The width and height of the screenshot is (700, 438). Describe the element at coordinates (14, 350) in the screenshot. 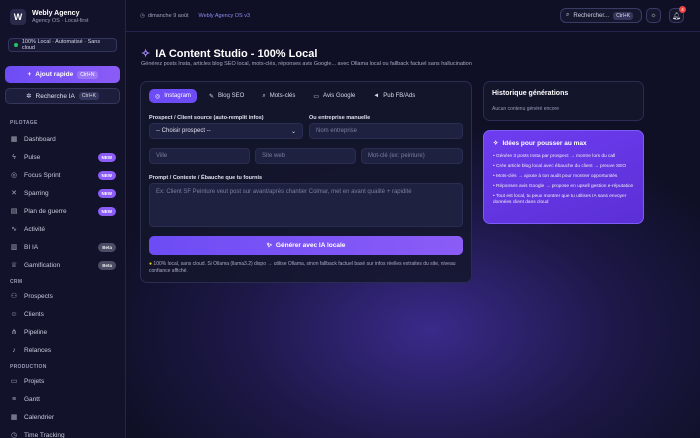

I see `bell-icon: ♪` at that location.